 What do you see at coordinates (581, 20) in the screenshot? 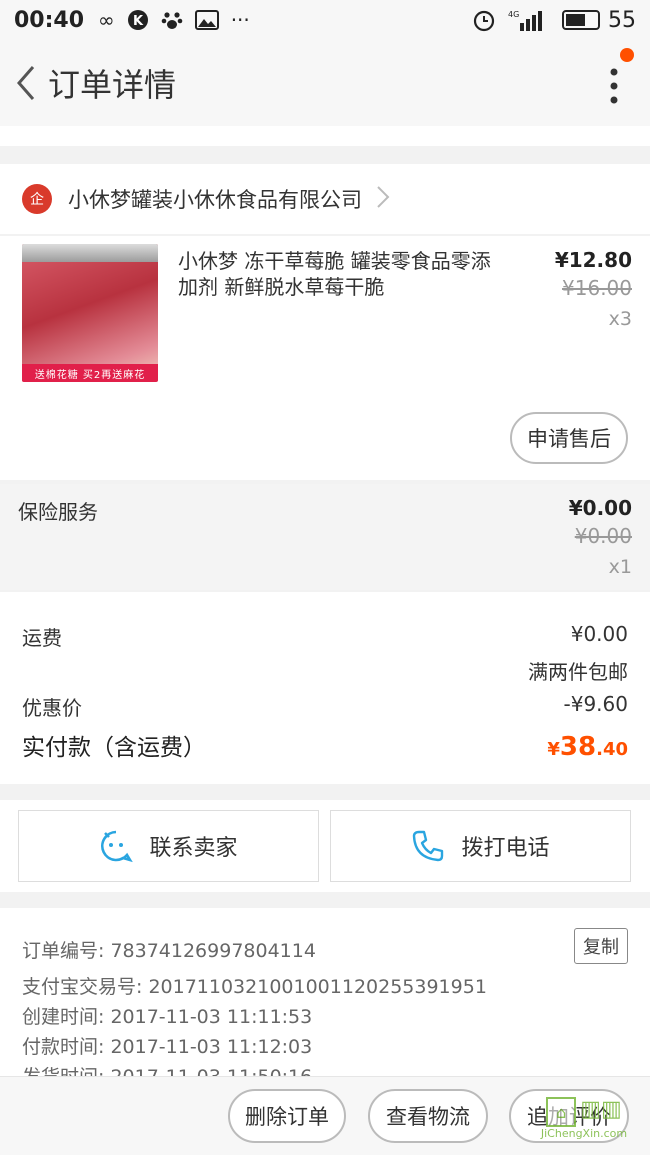
I see `battery-icon` at bounding box center [581, 20].